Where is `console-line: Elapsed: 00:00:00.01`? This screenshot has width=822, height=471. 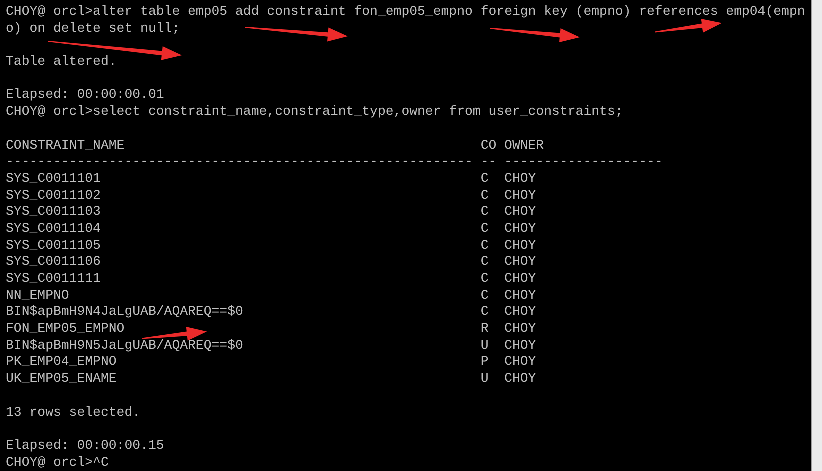 console-line: Elapsed: 00:00:00.01 is located at coordinates (85, 94).